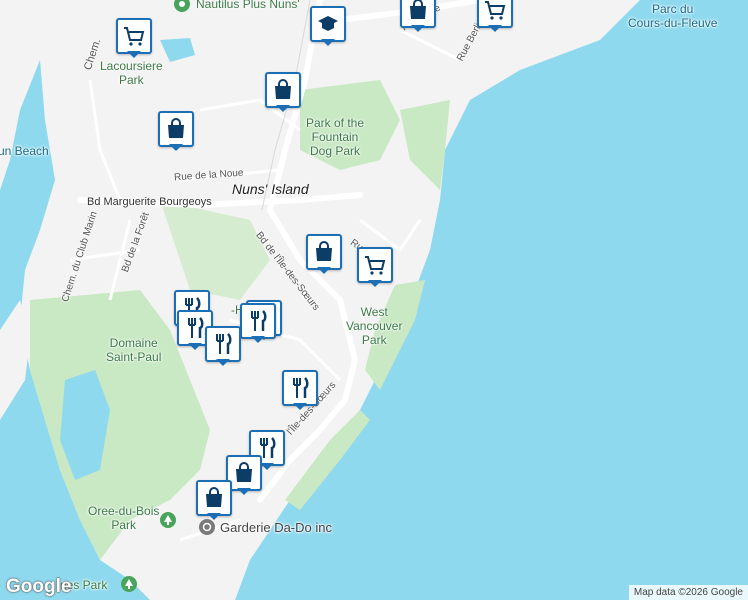  Describe the element at coordinates (374, 326) in the screenshot. I see `label-west-vancouver-park: West Vancouver Park` at that location.